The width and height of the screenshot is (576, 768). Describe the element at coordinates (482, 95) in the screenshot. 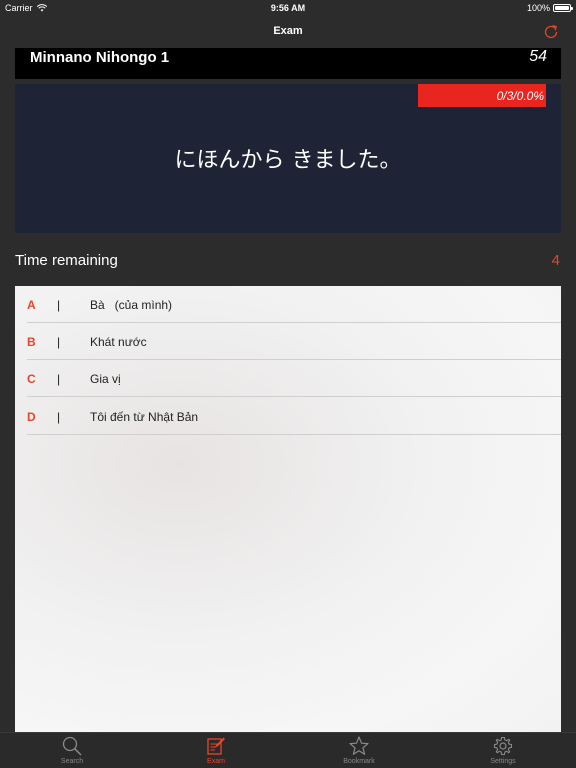

I see `progress-badge: 0/3/0.0%` at that location.